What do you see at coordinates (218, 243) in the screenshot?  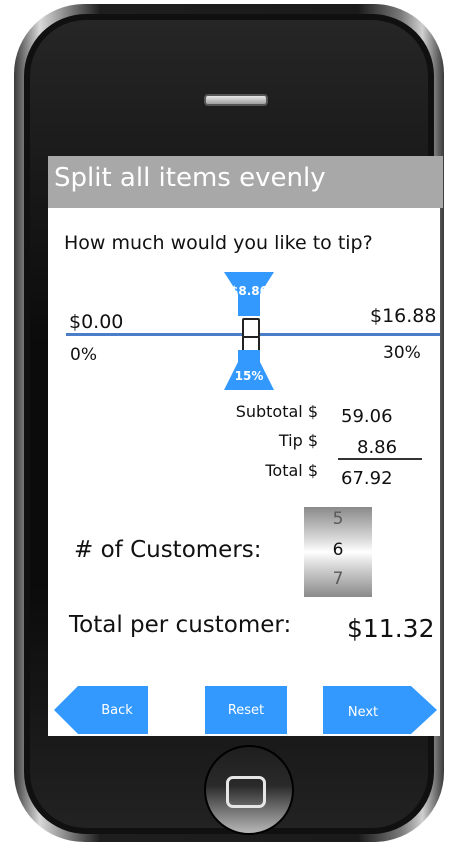 I see `tip-question: How much would you like to tip?` at bounding box center [218, 243].